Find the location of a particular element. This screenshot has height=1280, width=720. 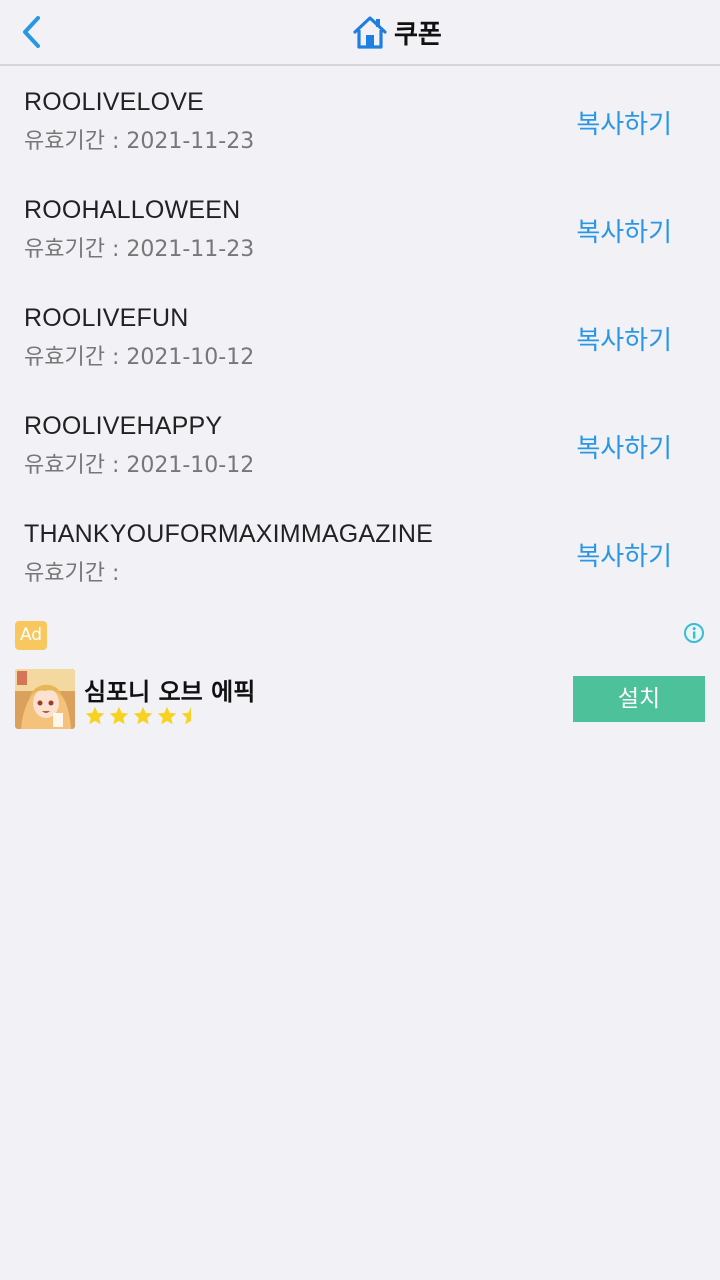

header-bar: 쿠폰 is located at coordinates (360, 33).